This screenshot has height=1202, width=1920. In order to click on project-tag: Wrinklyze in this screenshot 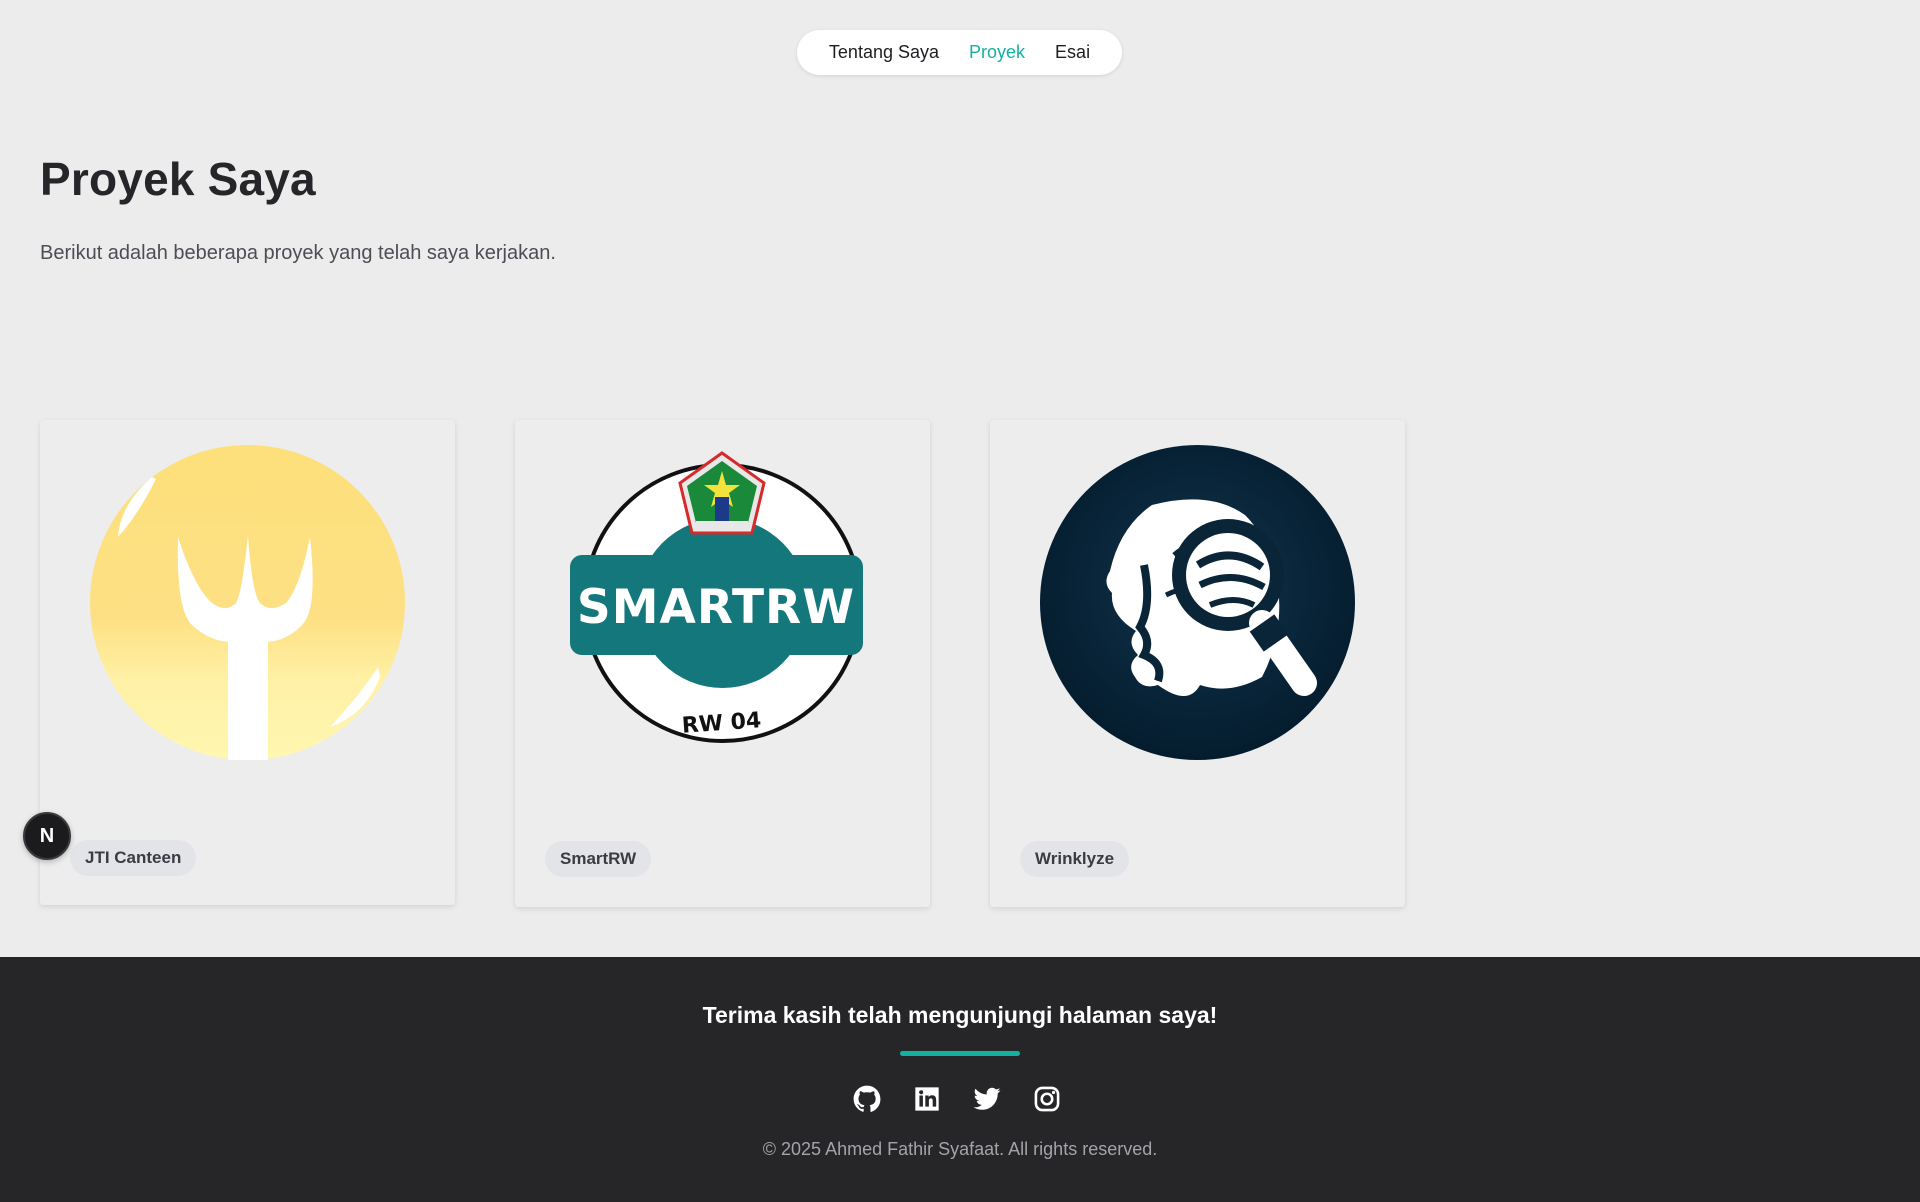, I will do `click(1075, 859)`.